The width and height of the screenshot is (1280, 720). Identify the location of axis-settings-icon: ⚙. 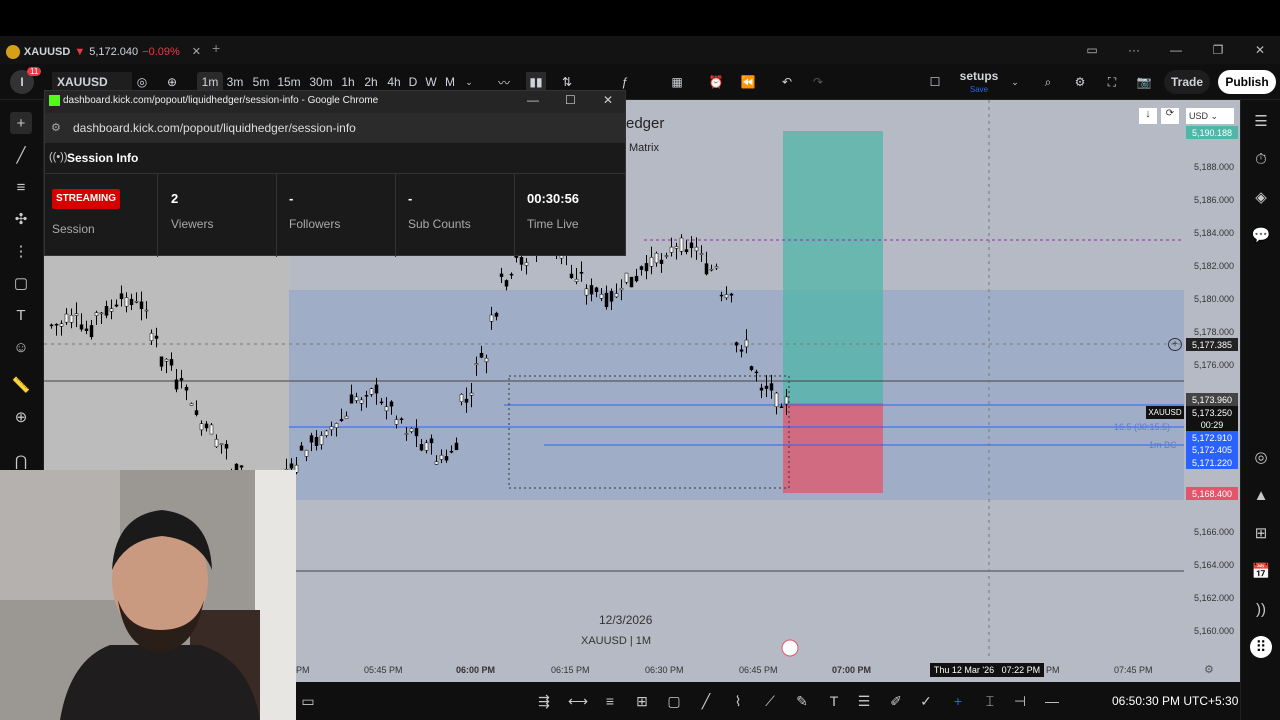
(1209, 669).